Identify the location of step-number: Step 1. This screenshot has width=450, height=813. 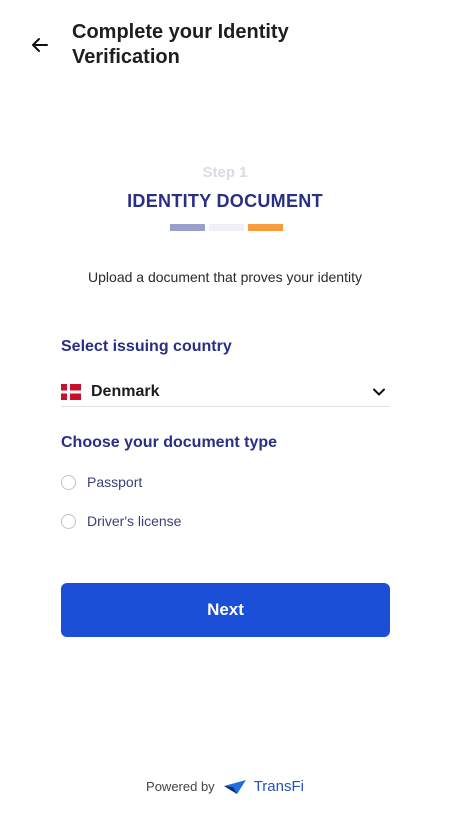
(225, 172).